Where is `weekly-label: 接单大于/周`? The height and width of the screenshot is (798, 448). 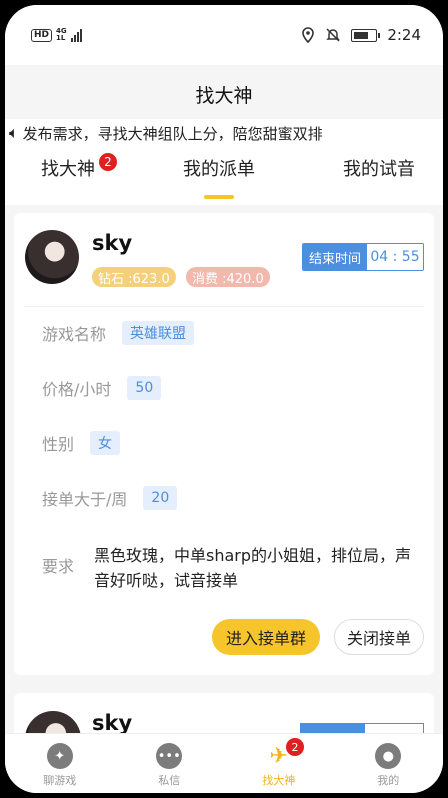 weekly-label: 接单大于/周 is located at coordinates (85, 499).